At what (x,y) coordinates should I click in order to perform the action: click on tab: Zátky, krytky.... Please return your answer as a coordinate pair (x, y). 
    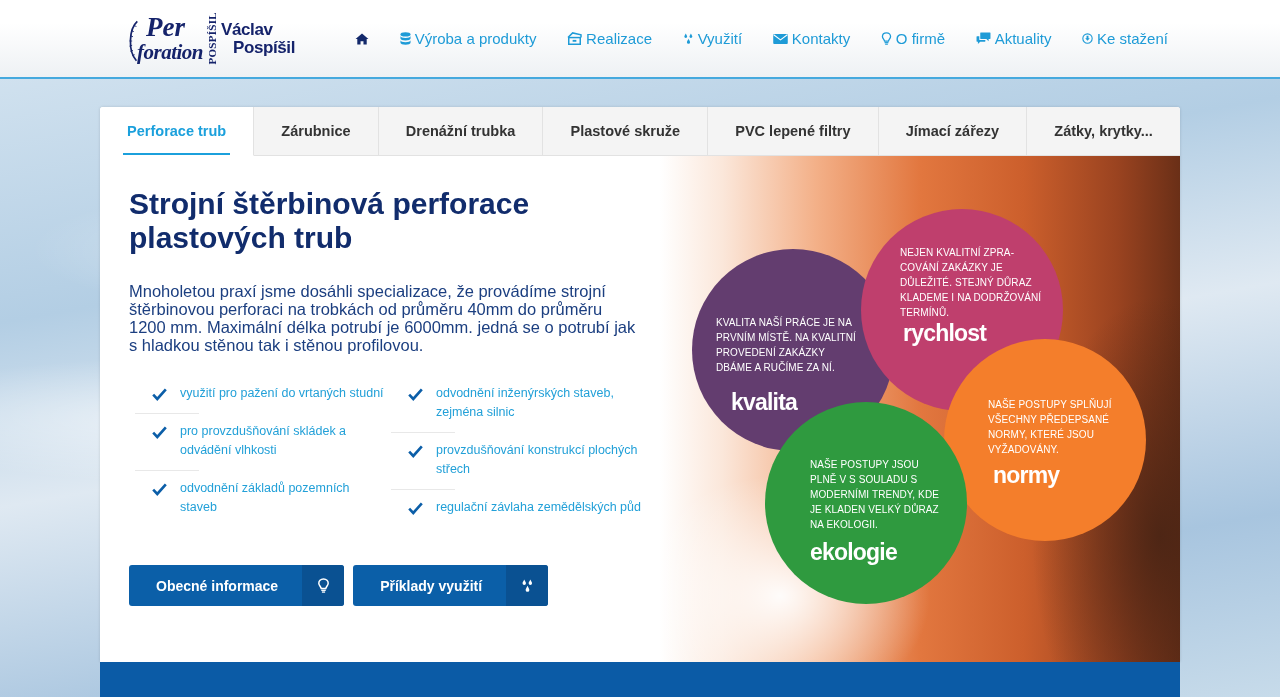
    Looking at the image, I should click on (1103, 131).